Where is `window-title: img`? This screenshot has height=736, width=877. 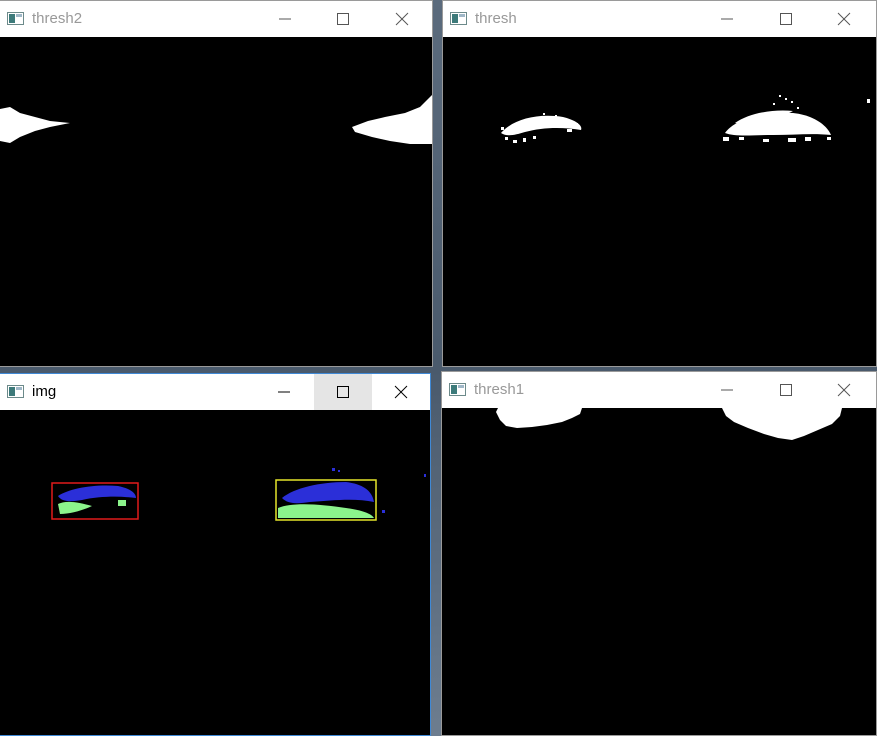
window-title: img is located at coordinates (44, 391).